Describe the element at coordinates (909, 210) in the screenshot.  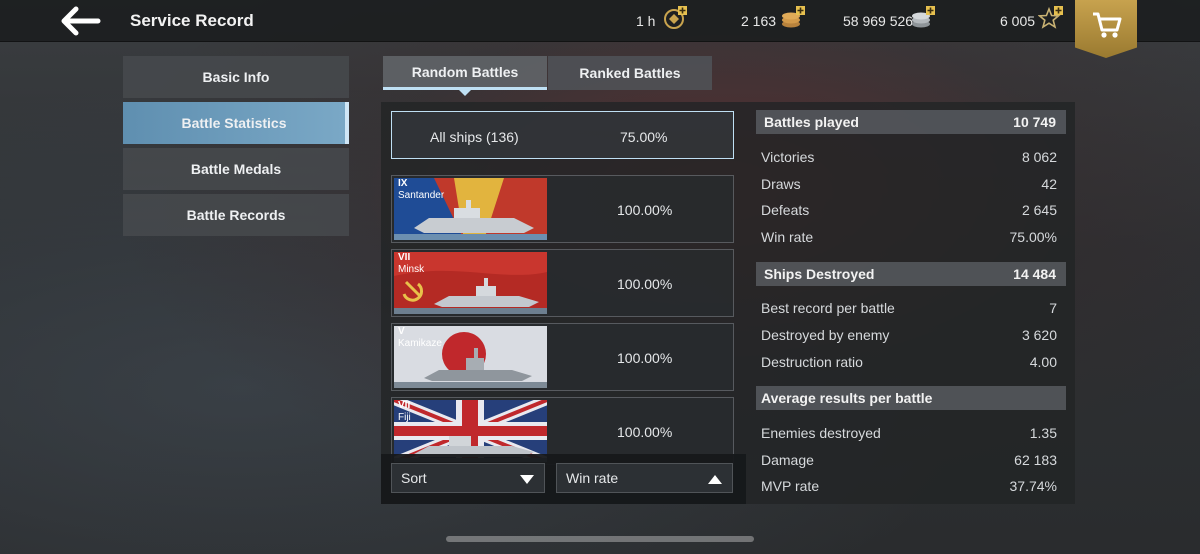
I see `stat-row: Defeats 2 645` at that location.